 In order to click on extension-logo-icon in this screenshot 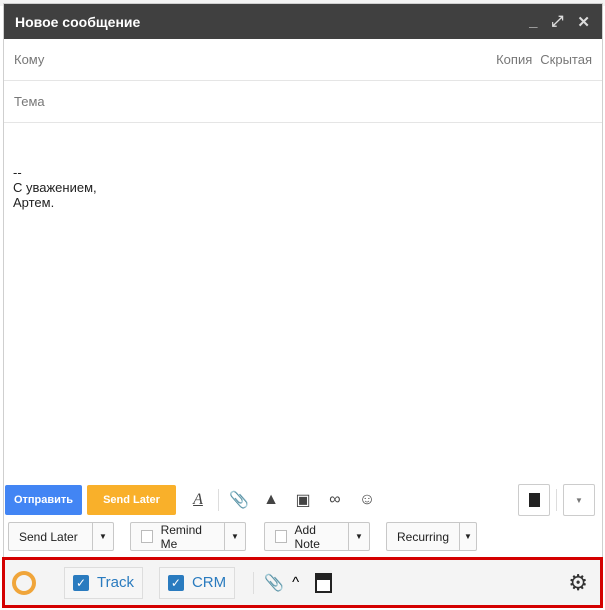, I will do `click(24, 582)`.